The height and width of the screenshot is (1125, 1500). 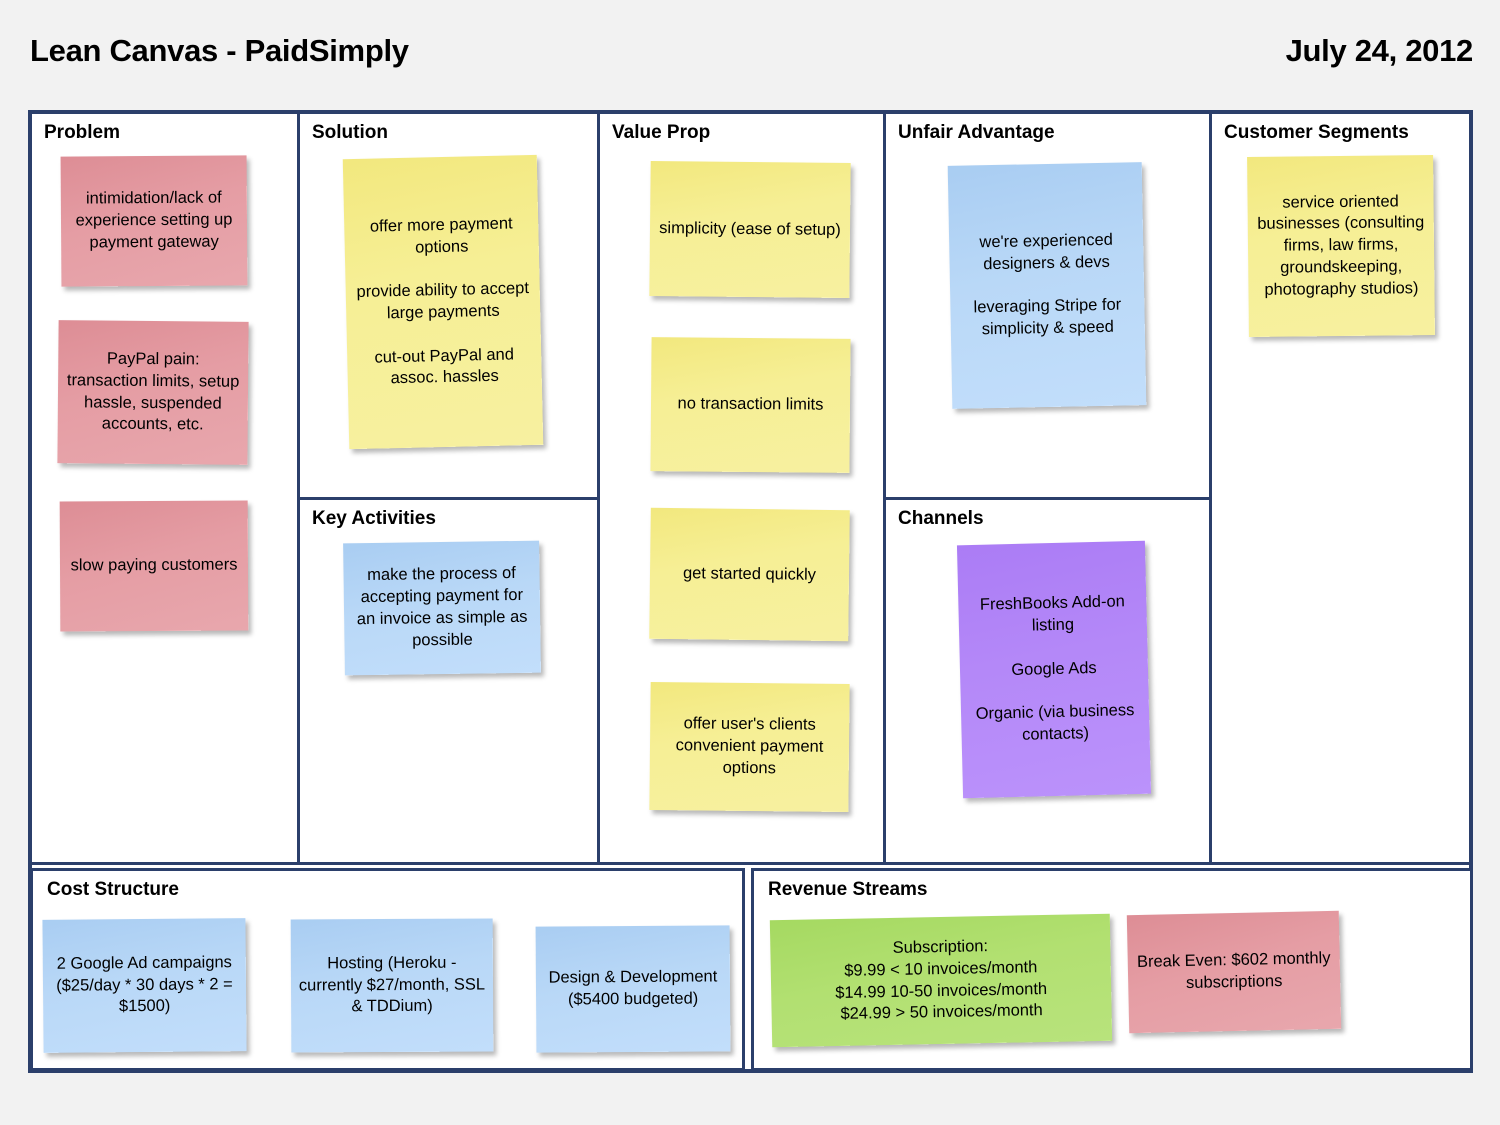 I want to click on section-title-problem: Problem, so click(x=82, y=132).